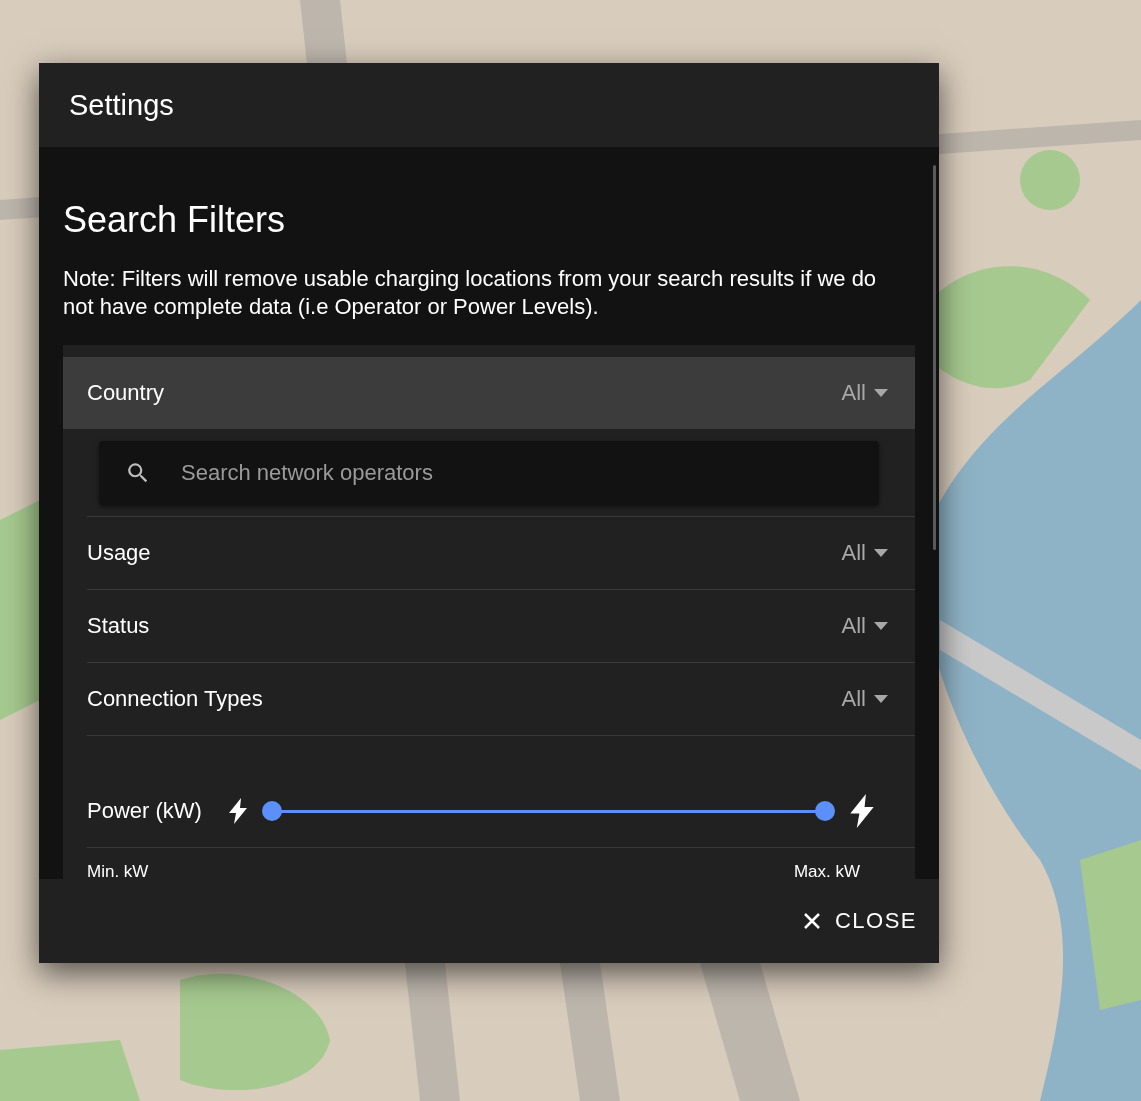 The width and height of the screenshot is (1141, 1101). Describe the element at coordinates (119, 553) in the screenshot. I see `filter-label: Usage` at that location.